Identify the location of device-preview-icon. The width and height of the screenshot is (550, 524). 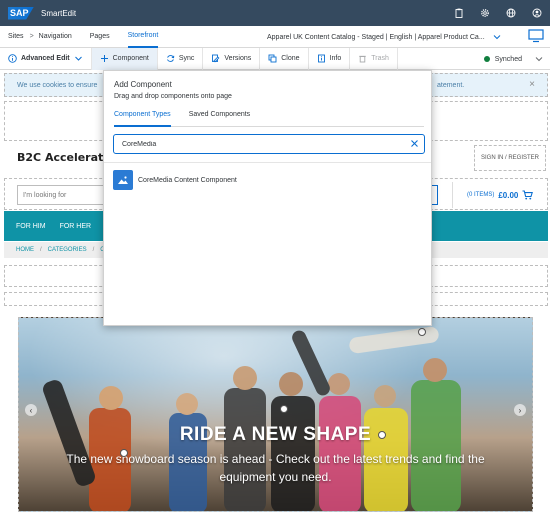
(536, 36).